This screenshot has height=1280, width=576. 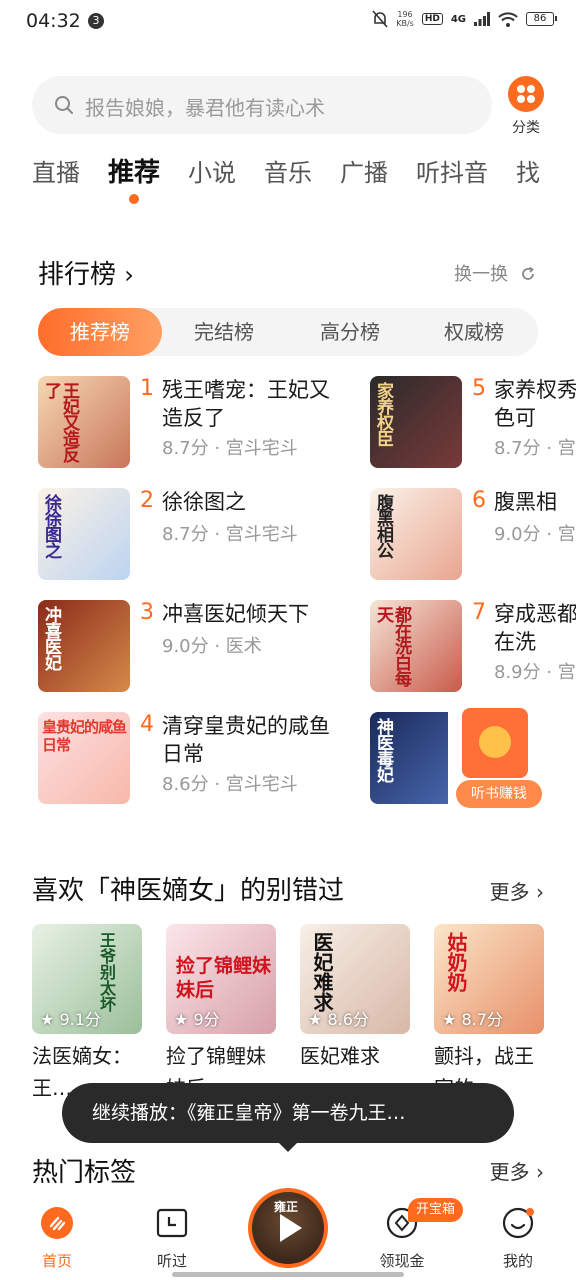 I want to click on rank-book: 王妃又造反了 1 残王嗜宠：王妃又造反了 8.7分 · 宫斗宅斗, so click(x=198, y=424).